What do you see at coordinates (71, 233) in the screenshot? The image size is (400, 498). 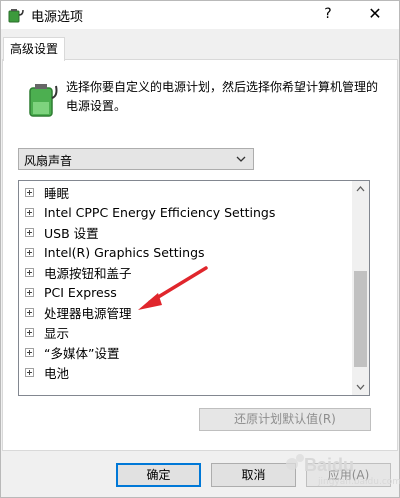 I see `tree-item-label: USB 设置` at bounding box center [71, 233].